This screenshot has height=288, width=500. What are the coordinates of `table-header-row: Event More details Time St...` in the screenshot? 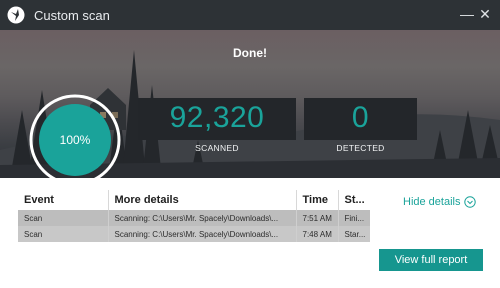 It's located at (194, 200).